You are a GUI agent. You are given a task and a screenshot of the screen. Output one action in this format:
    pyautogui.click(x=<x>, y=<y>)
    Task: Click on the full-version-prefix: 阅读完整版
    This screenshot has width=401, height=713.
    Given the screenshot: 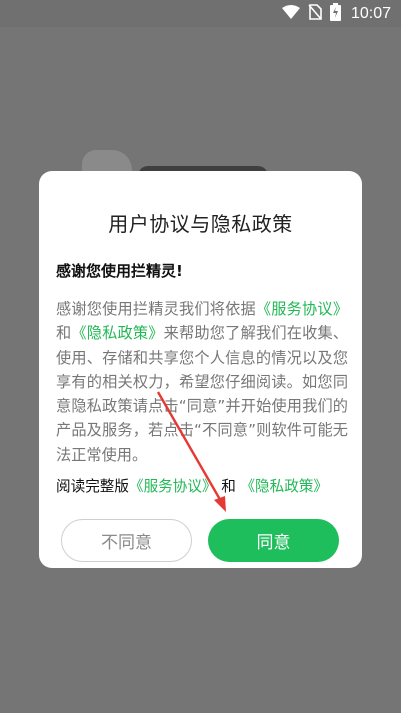 What is the action you would take?
    pyautogui.click(x=92, y=486)
    